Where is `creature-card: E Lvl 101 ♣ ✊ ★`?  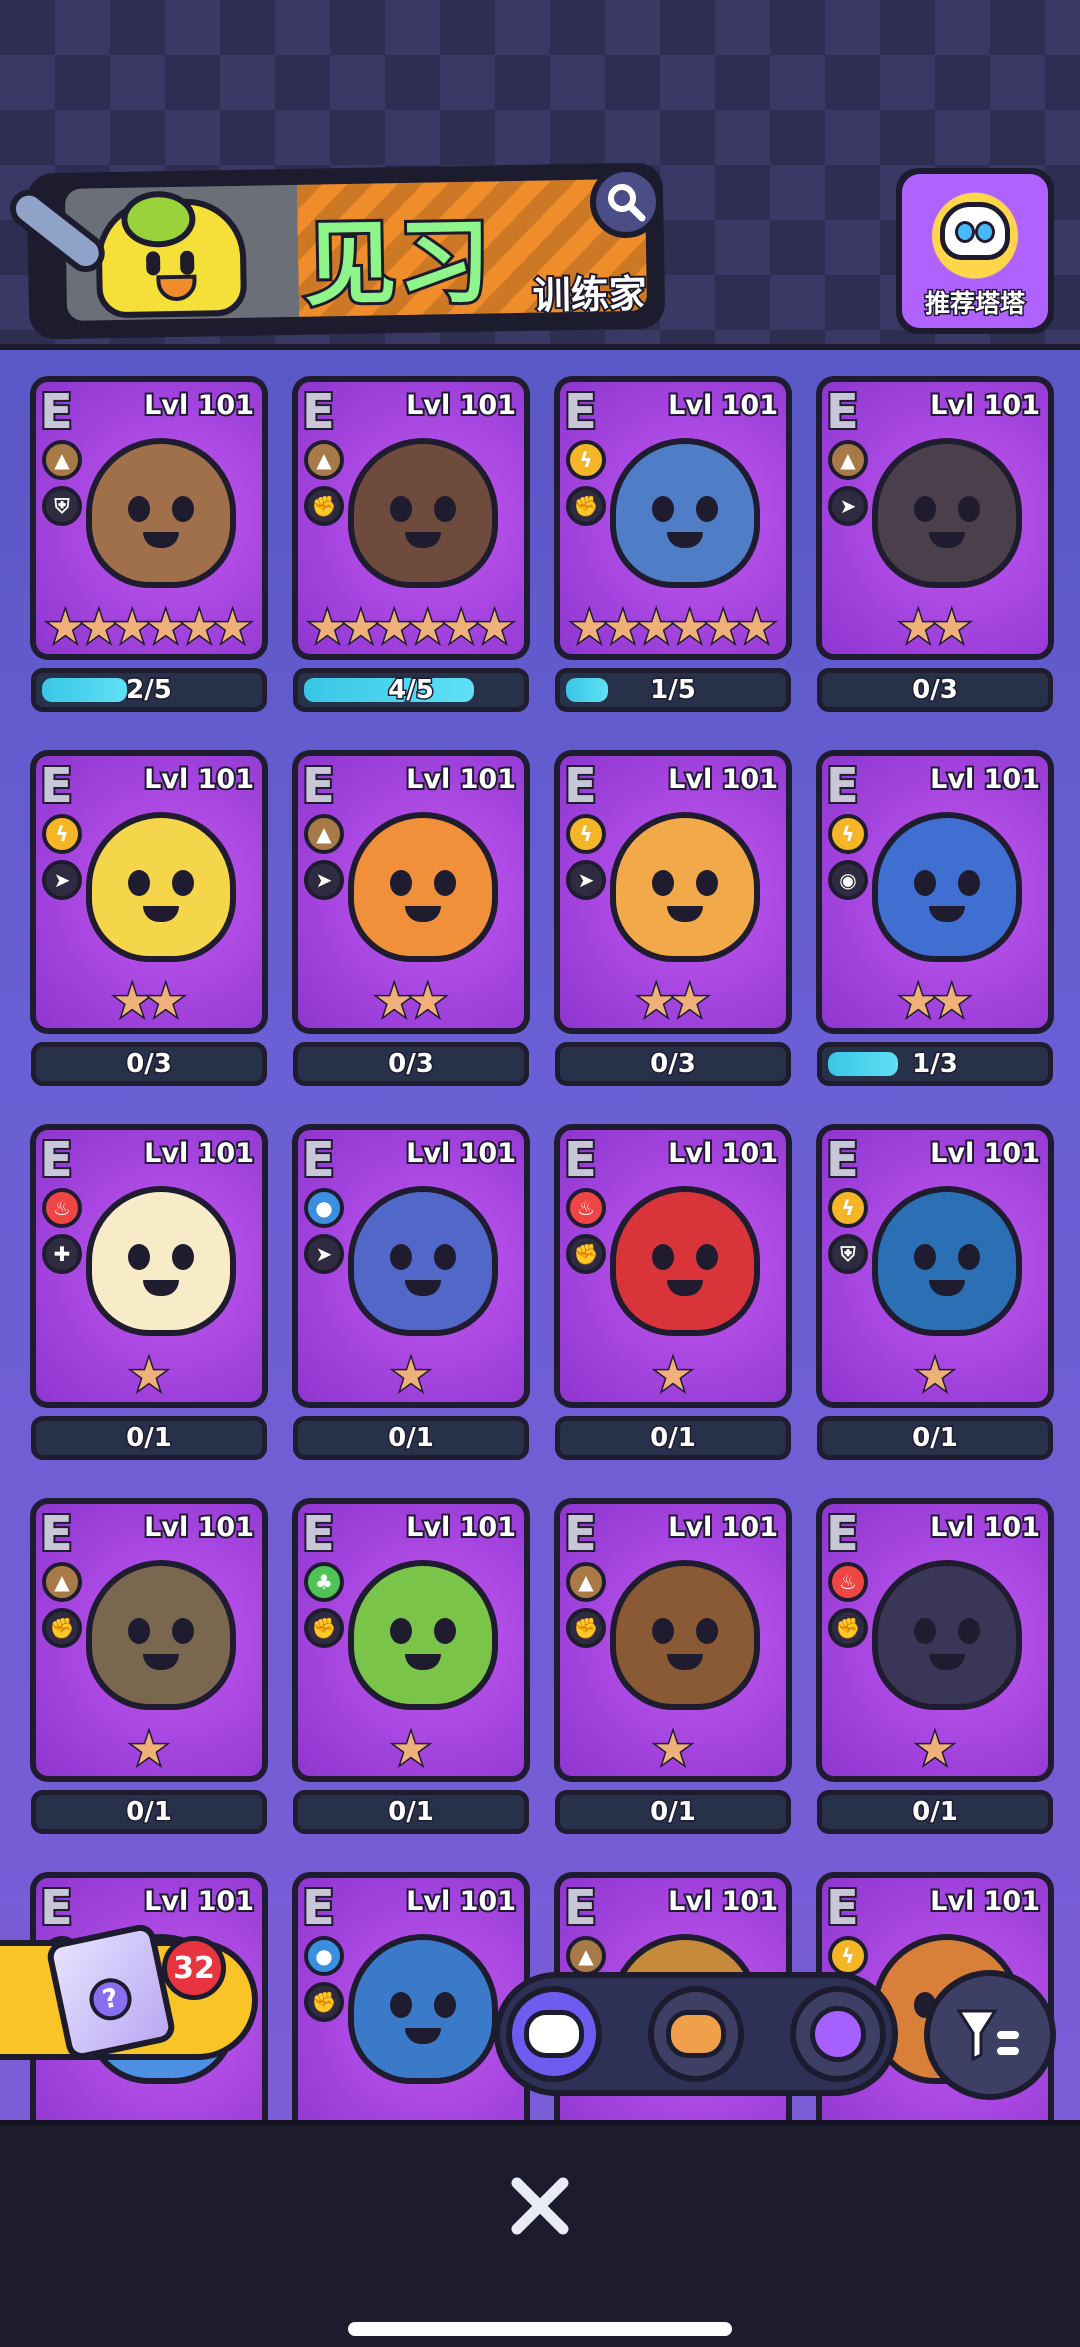 creature-card: E Lvl 101 ♣ ✊ ★ is located at coordinates (411, 1640).